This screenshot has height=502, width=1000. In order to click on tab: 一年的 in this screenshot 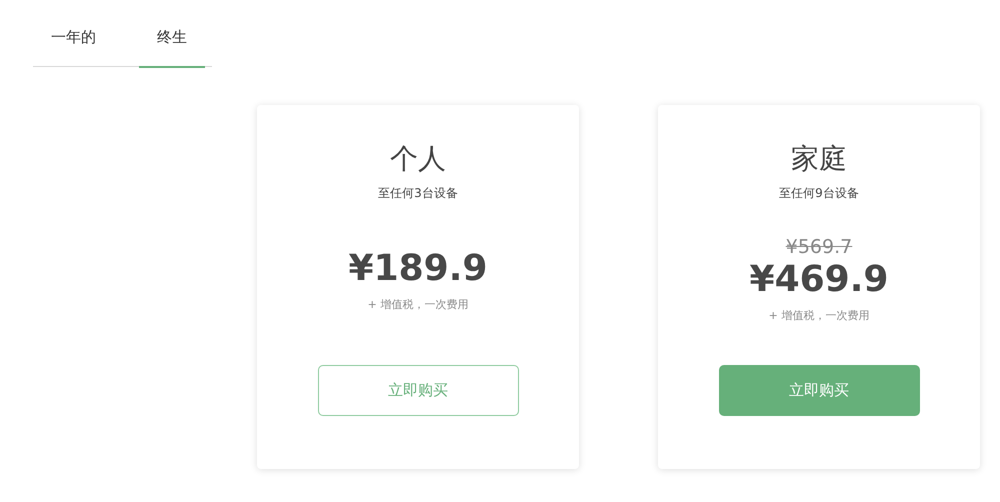, I will do `click(73, 48)`.